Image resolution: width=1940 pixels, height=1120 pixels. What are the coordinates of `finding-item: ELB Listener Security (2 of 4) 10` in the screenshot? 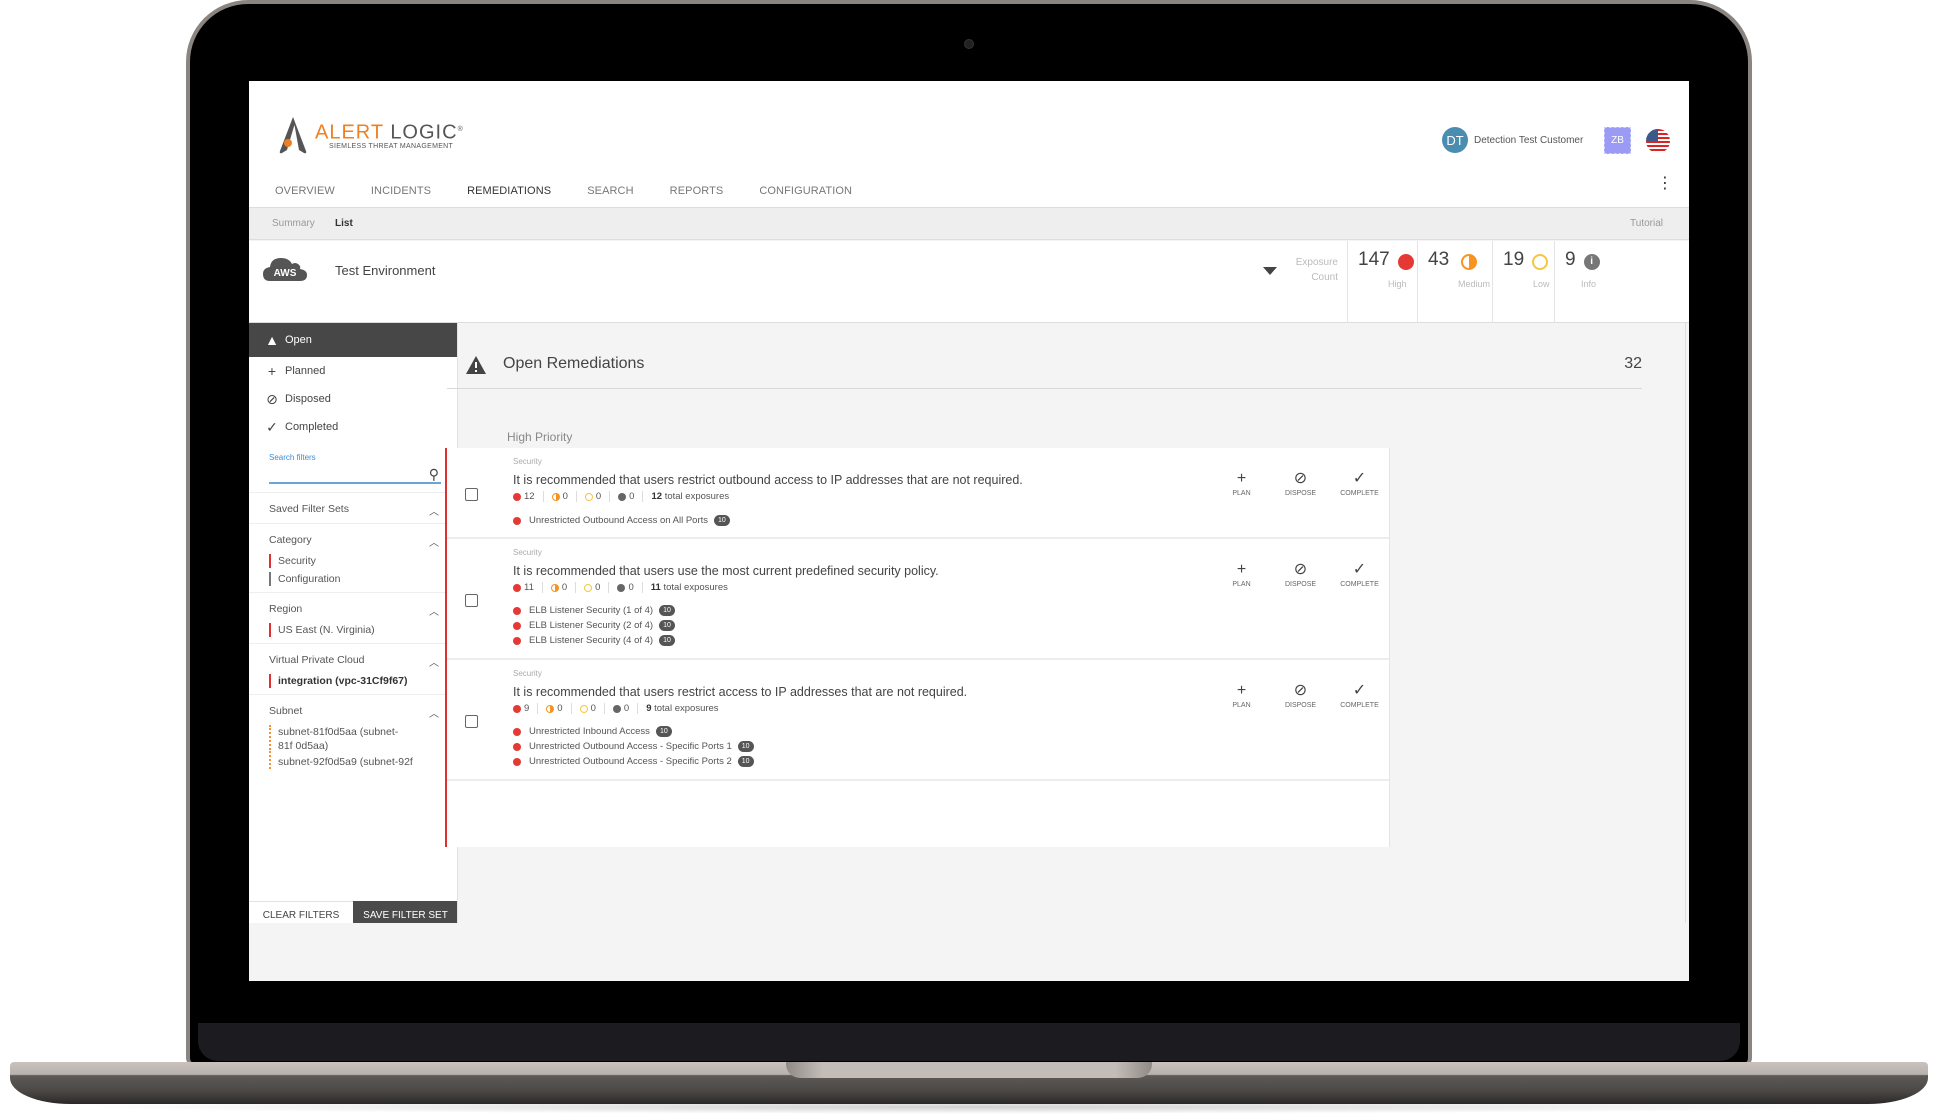 It's located at (594, 625).